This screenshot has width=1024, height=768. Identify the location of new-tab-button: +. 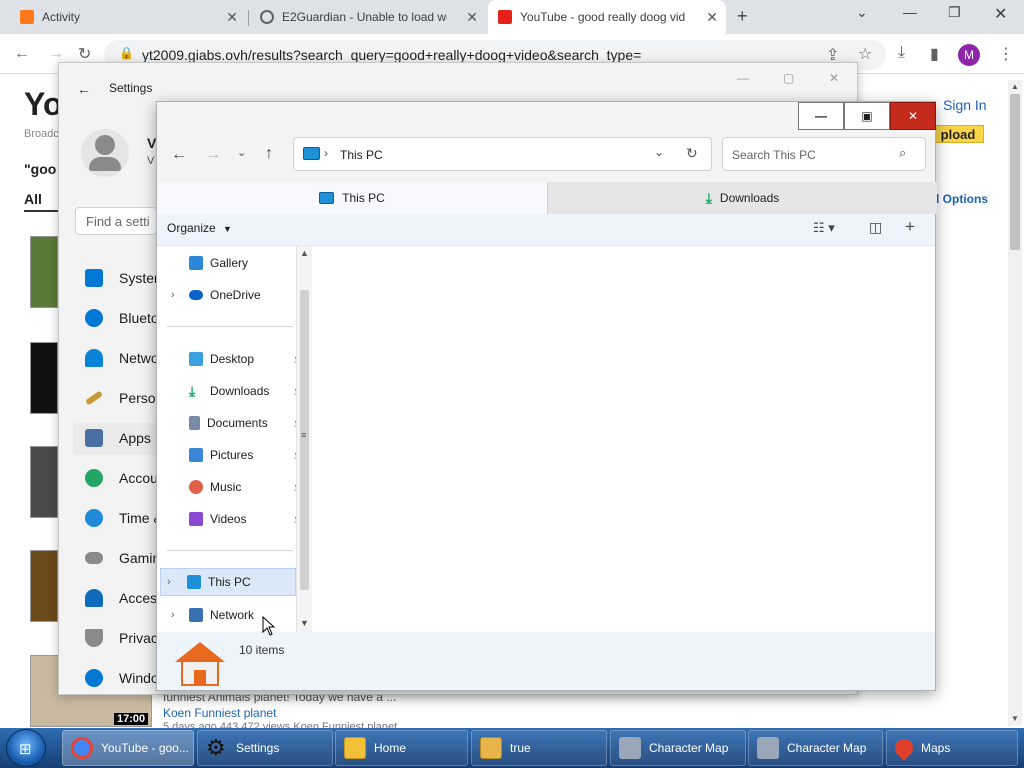
(742, 16).